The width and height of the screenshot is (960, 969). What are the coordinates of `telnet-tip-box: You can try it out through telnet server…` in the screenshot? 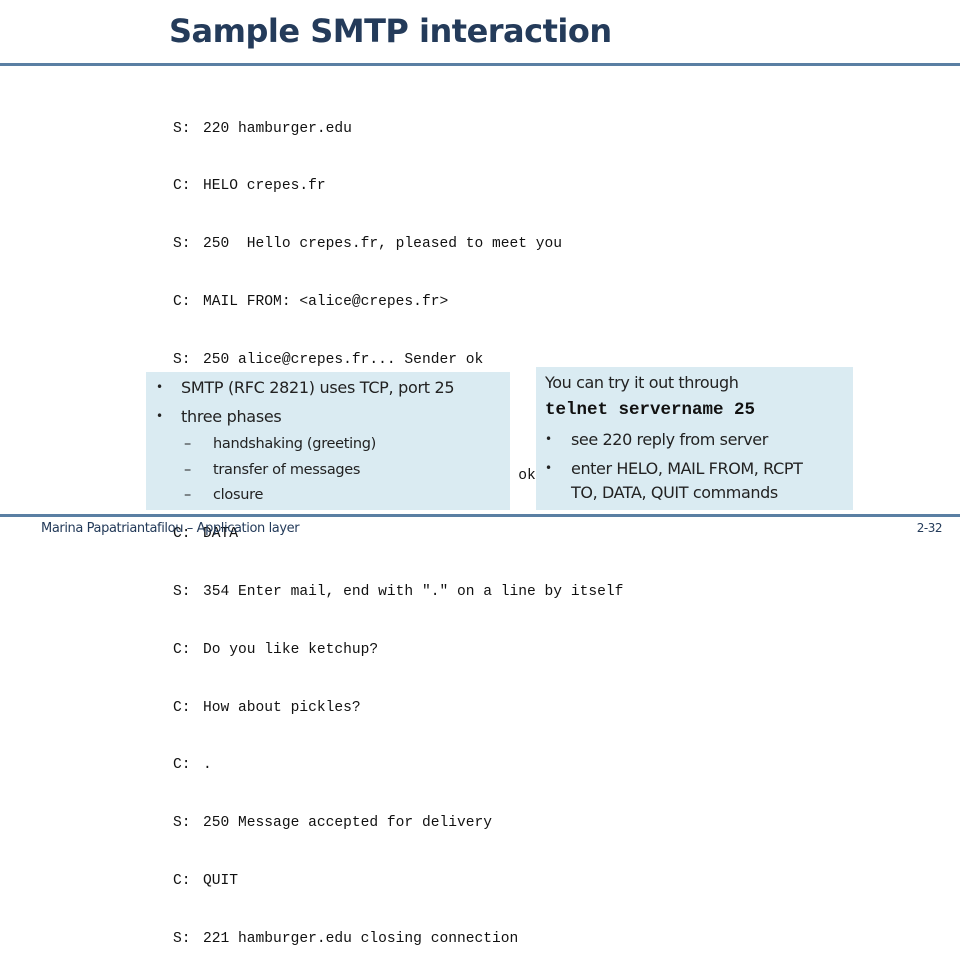 It's located at (694, 438).